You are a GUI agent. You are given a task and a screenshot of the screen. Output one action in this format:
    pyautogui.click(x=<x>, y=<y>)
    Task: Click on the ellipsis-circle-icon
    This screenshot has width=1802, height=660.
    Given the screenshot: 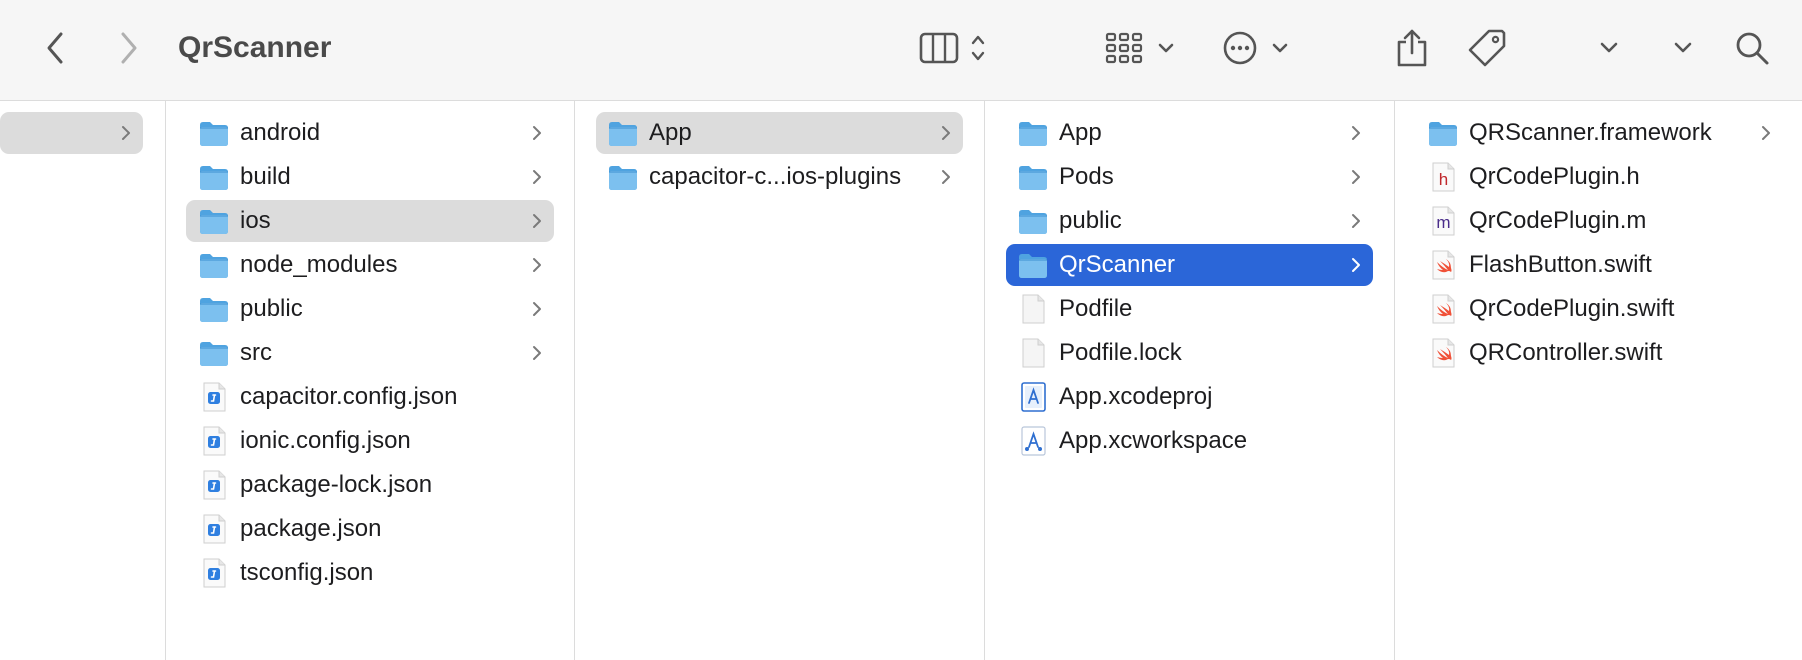 What is the action you would take?
    pyautogui.click(x=1255, y=48)
    